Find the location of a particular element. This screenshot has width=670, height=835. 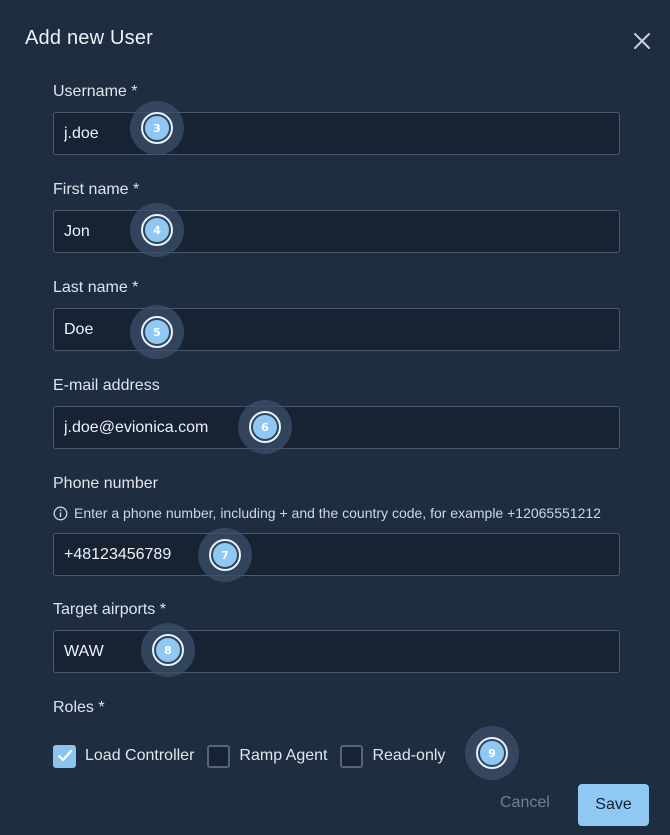

phone-field-wrapper is located at coordinates (336, 554).